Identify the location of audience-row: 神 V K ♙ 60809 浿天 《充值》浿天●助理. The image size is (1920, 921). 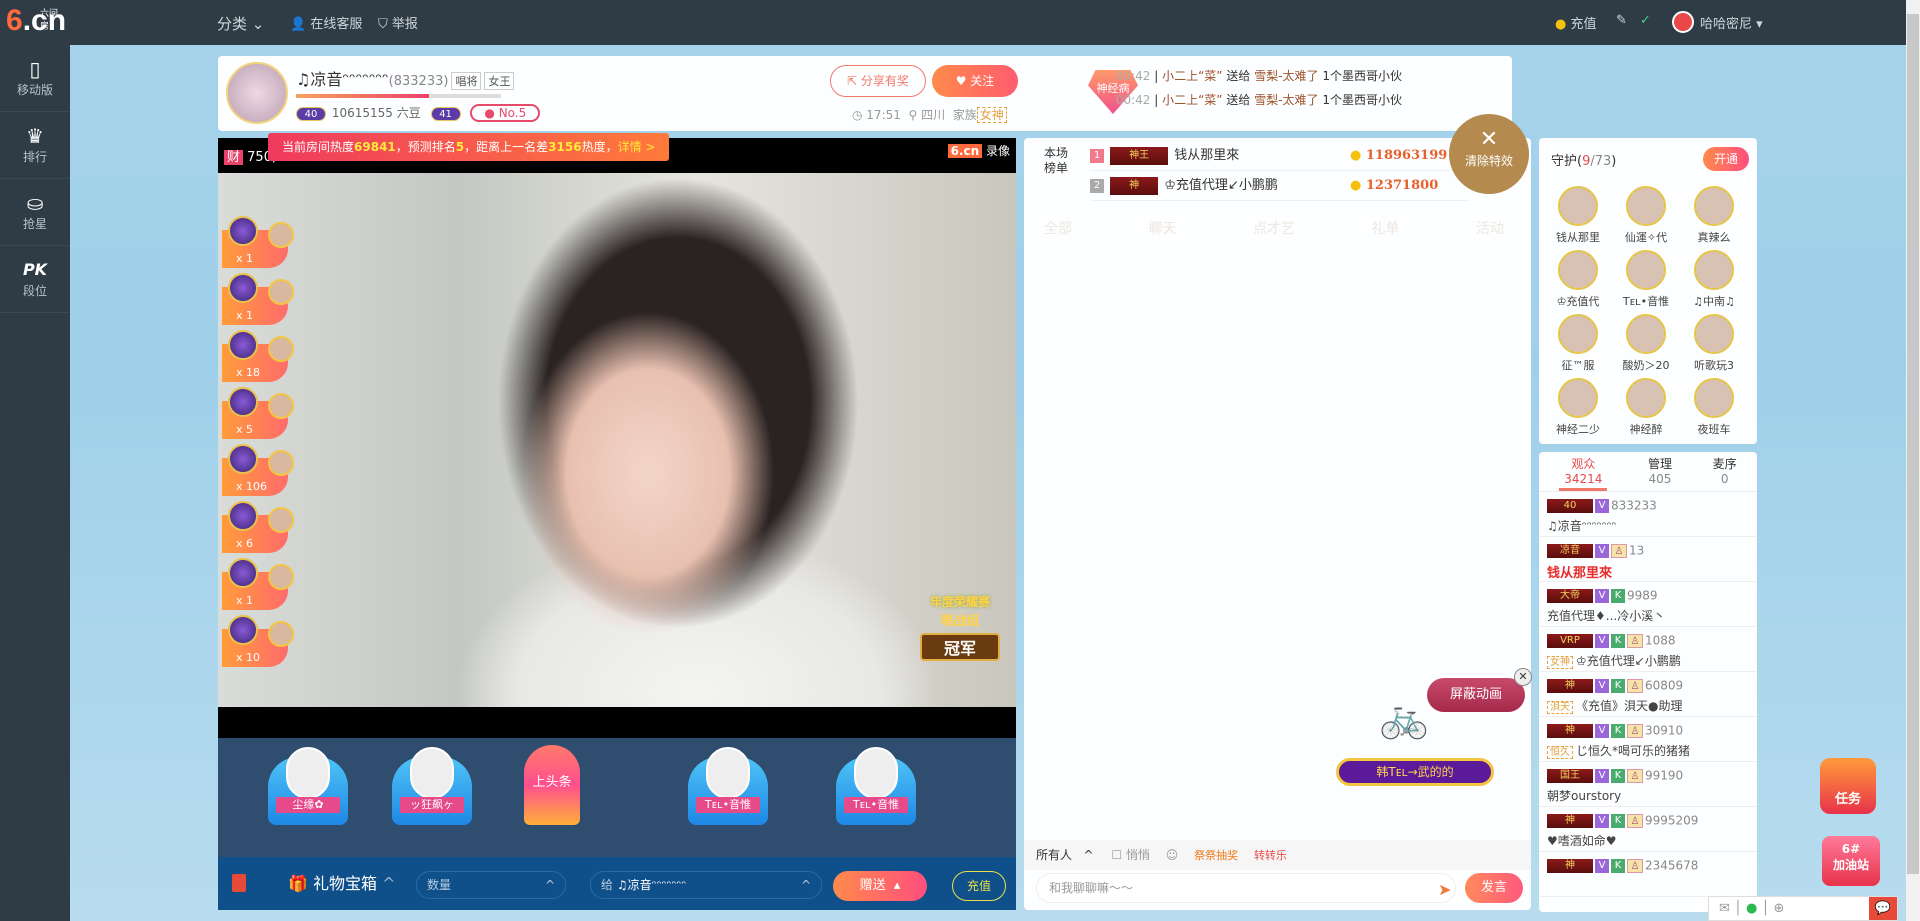
(1648, 694).